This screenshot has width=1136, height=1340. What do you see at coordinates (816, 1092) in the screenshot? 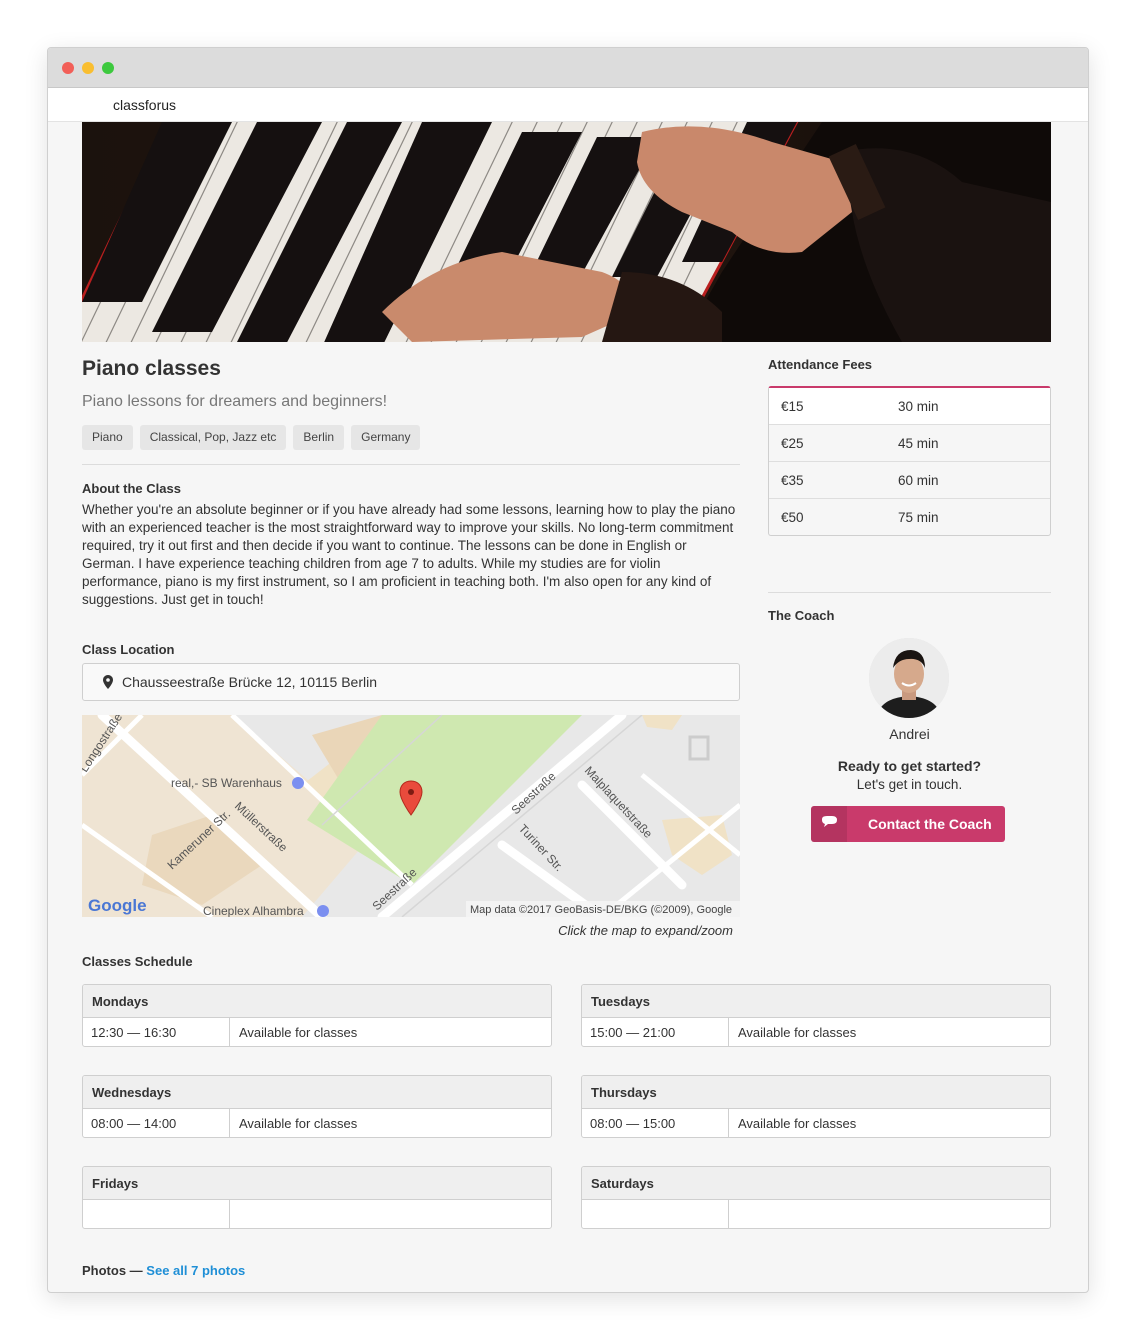
I see `schedule-day-name: Thursdays` at bounding box center [816, 1092].